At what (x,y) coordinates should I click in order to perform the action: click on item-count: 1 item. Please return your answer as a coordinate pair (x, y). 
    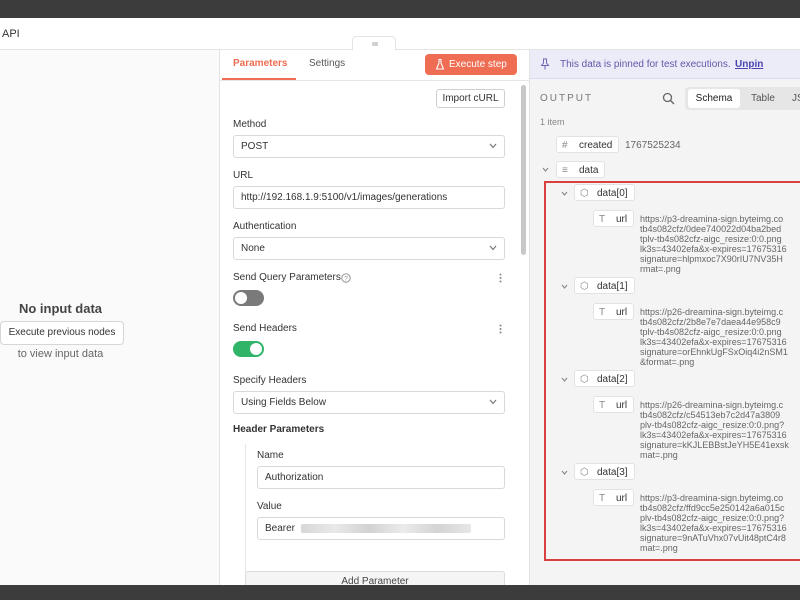
    Looking at the image, I should click on (552, 122).